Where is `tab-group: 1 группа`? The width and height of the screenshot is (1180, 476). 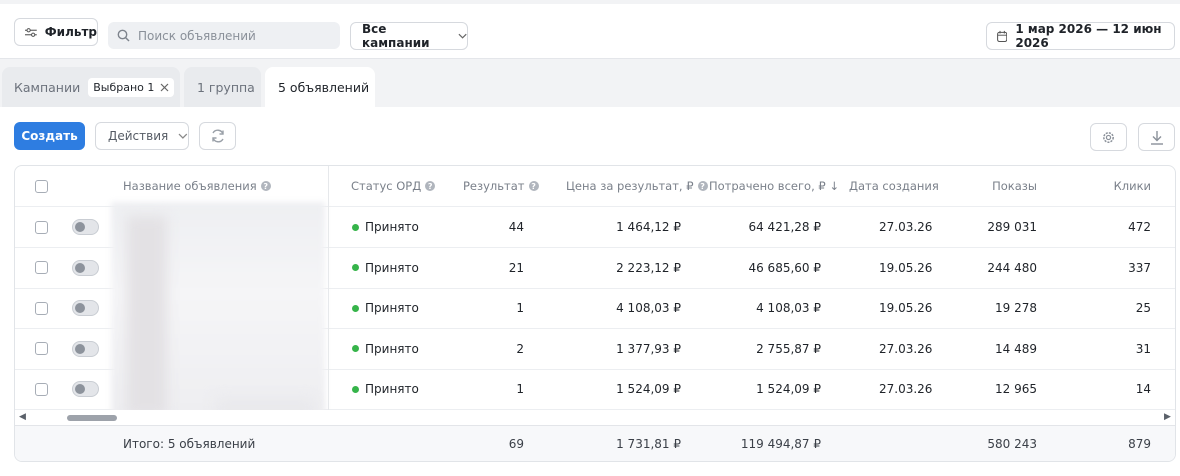 tab-group: 1 группа is located at coordinates (222, 87).